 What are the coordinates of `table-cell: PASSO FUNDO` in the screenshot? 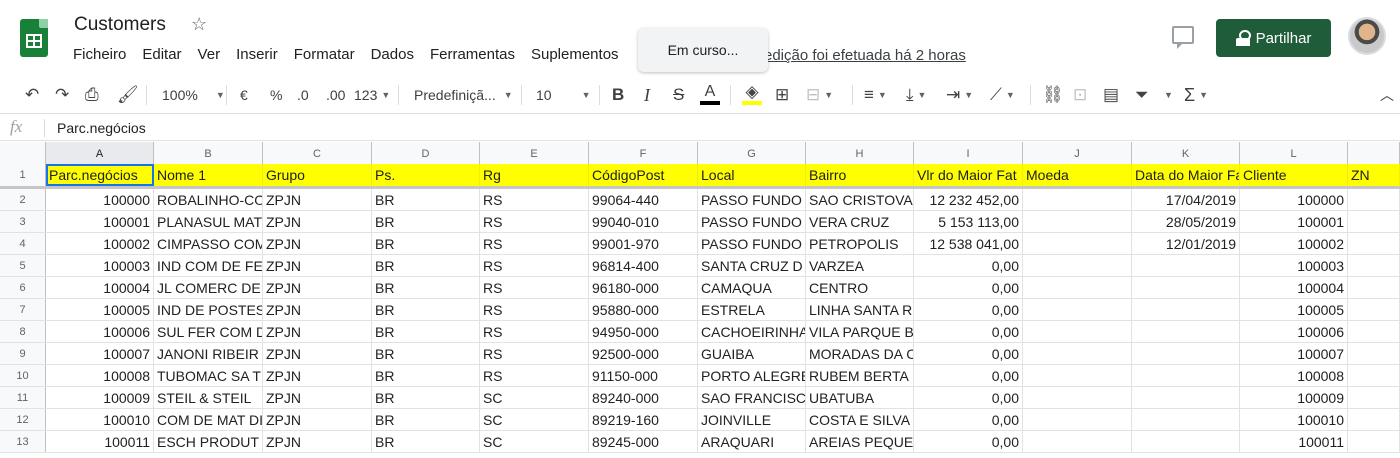 It's located at (752, 222).